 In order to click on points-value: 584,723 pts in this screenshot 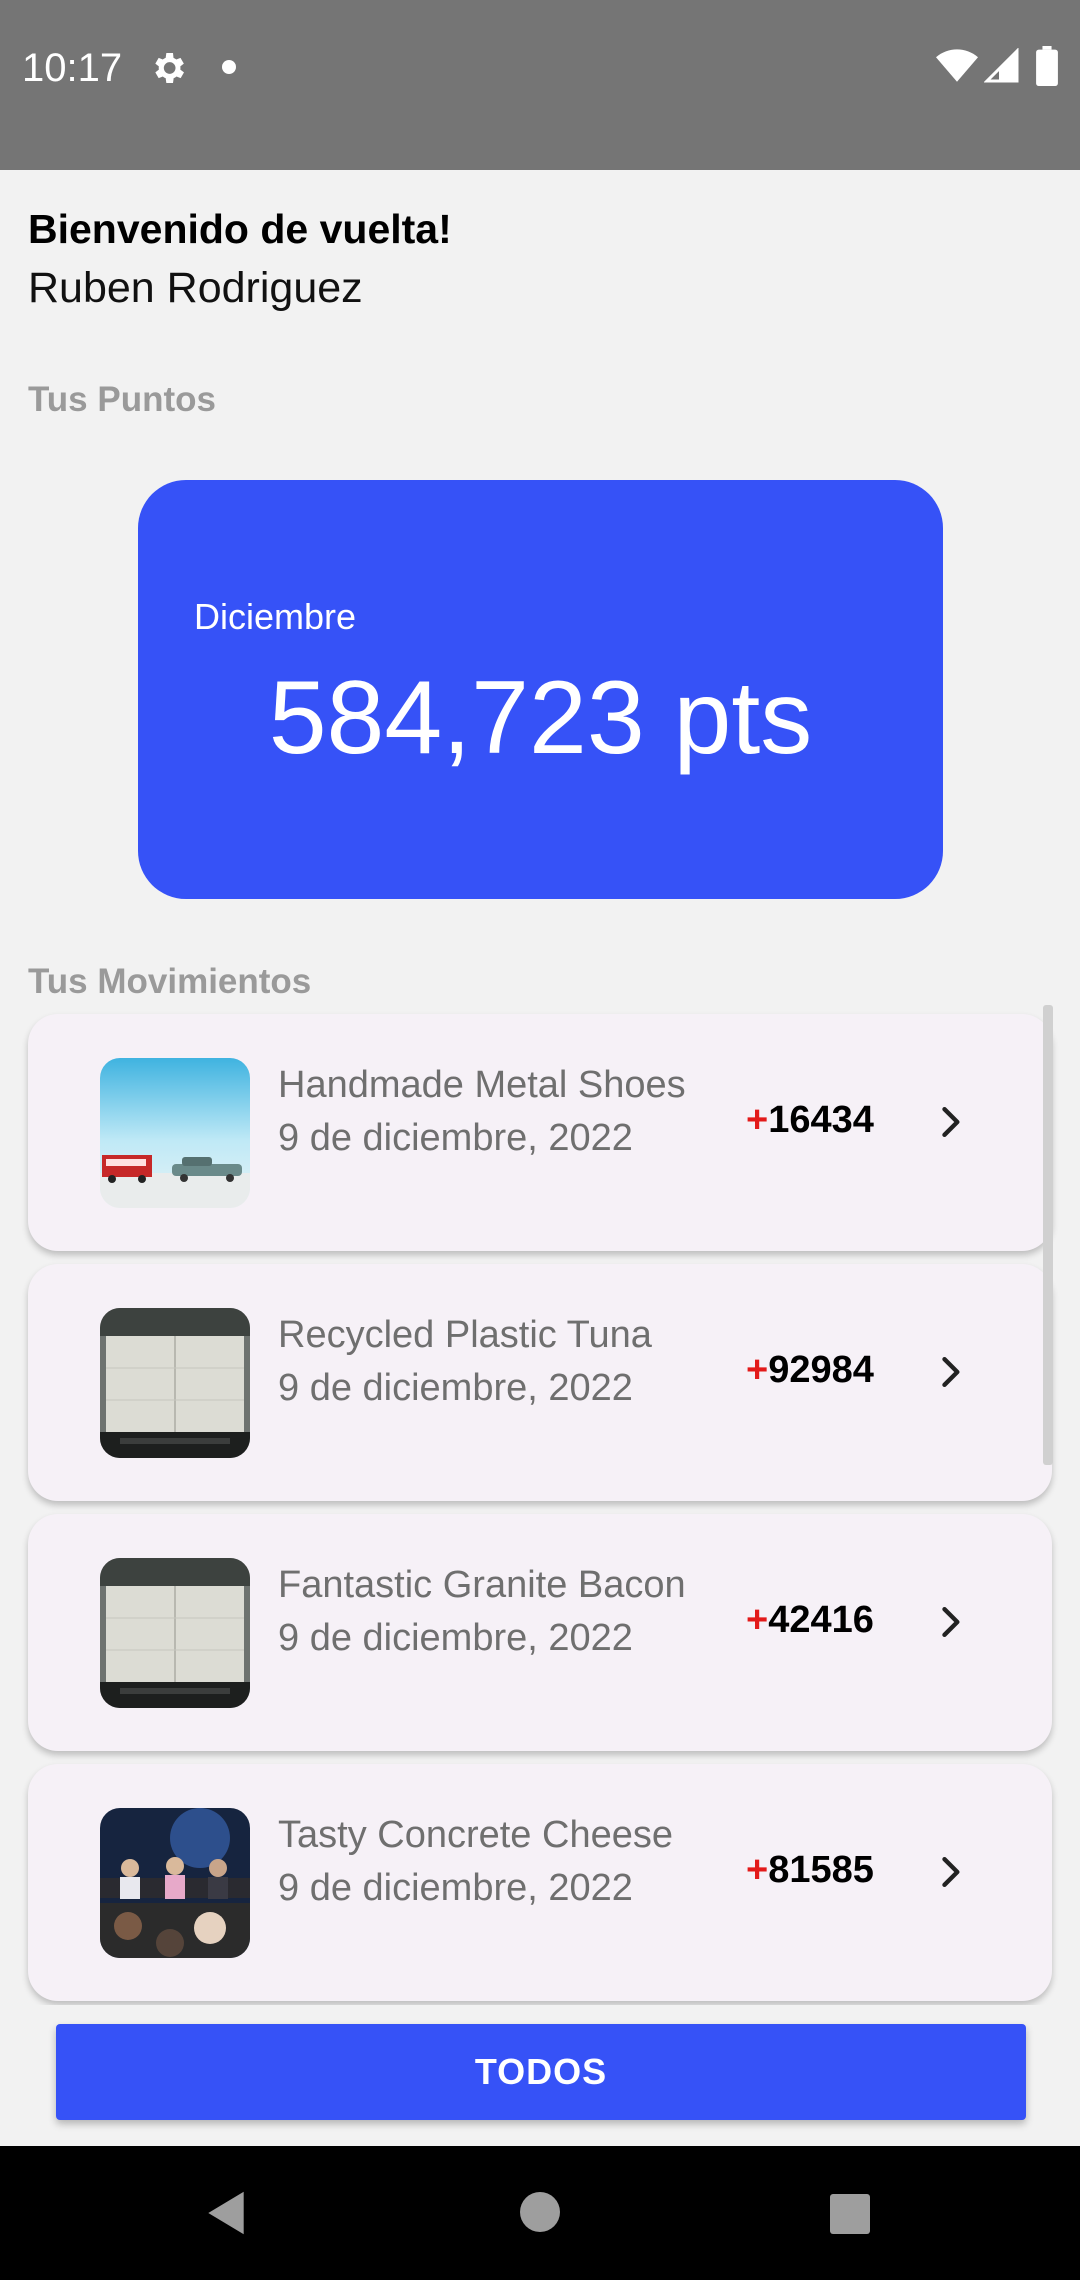, I will do `click(540, 718)`.